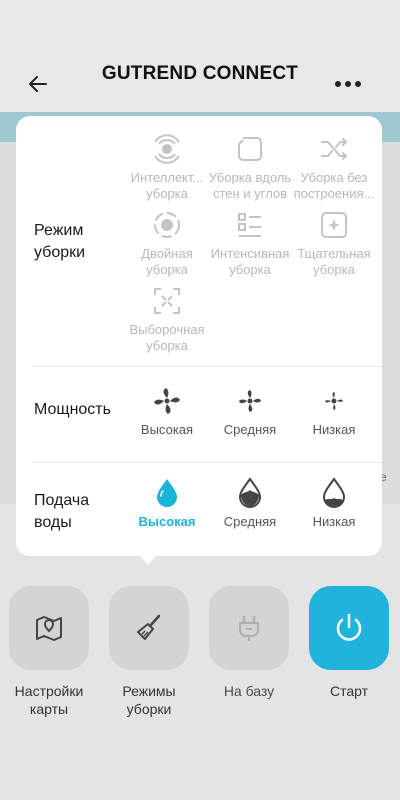 This screenshot has width=400, height=800. Describe the element at coordinates (167, 225) in the screenshot. I see `double-clean-icon` at that location.